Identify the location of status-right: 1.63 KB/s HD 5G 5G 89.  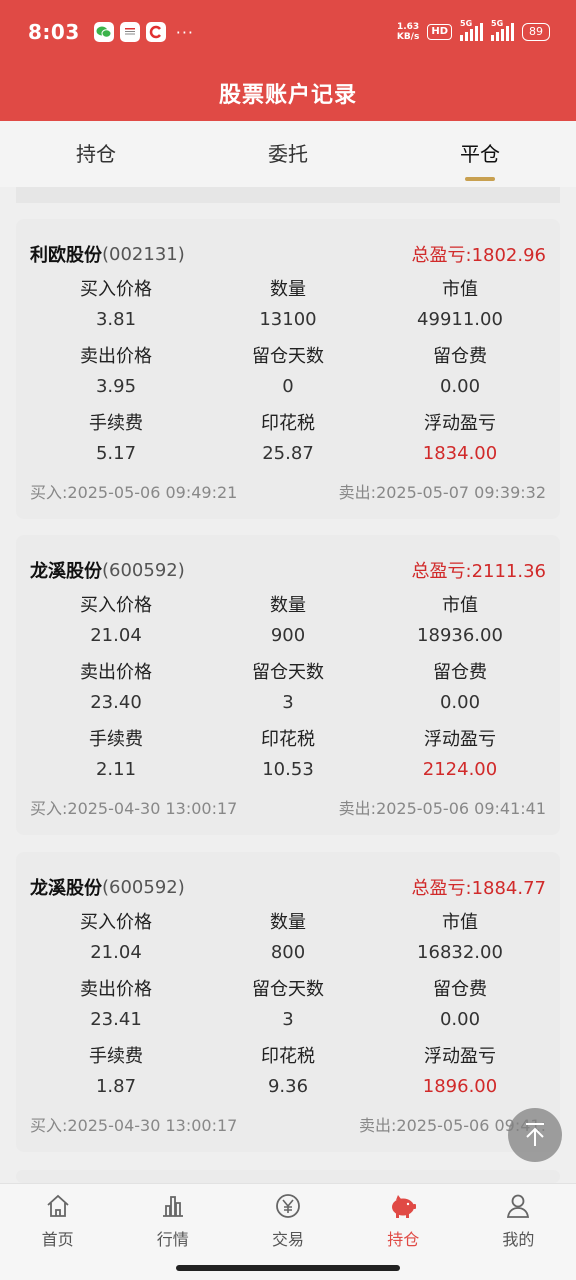
(473, 30).